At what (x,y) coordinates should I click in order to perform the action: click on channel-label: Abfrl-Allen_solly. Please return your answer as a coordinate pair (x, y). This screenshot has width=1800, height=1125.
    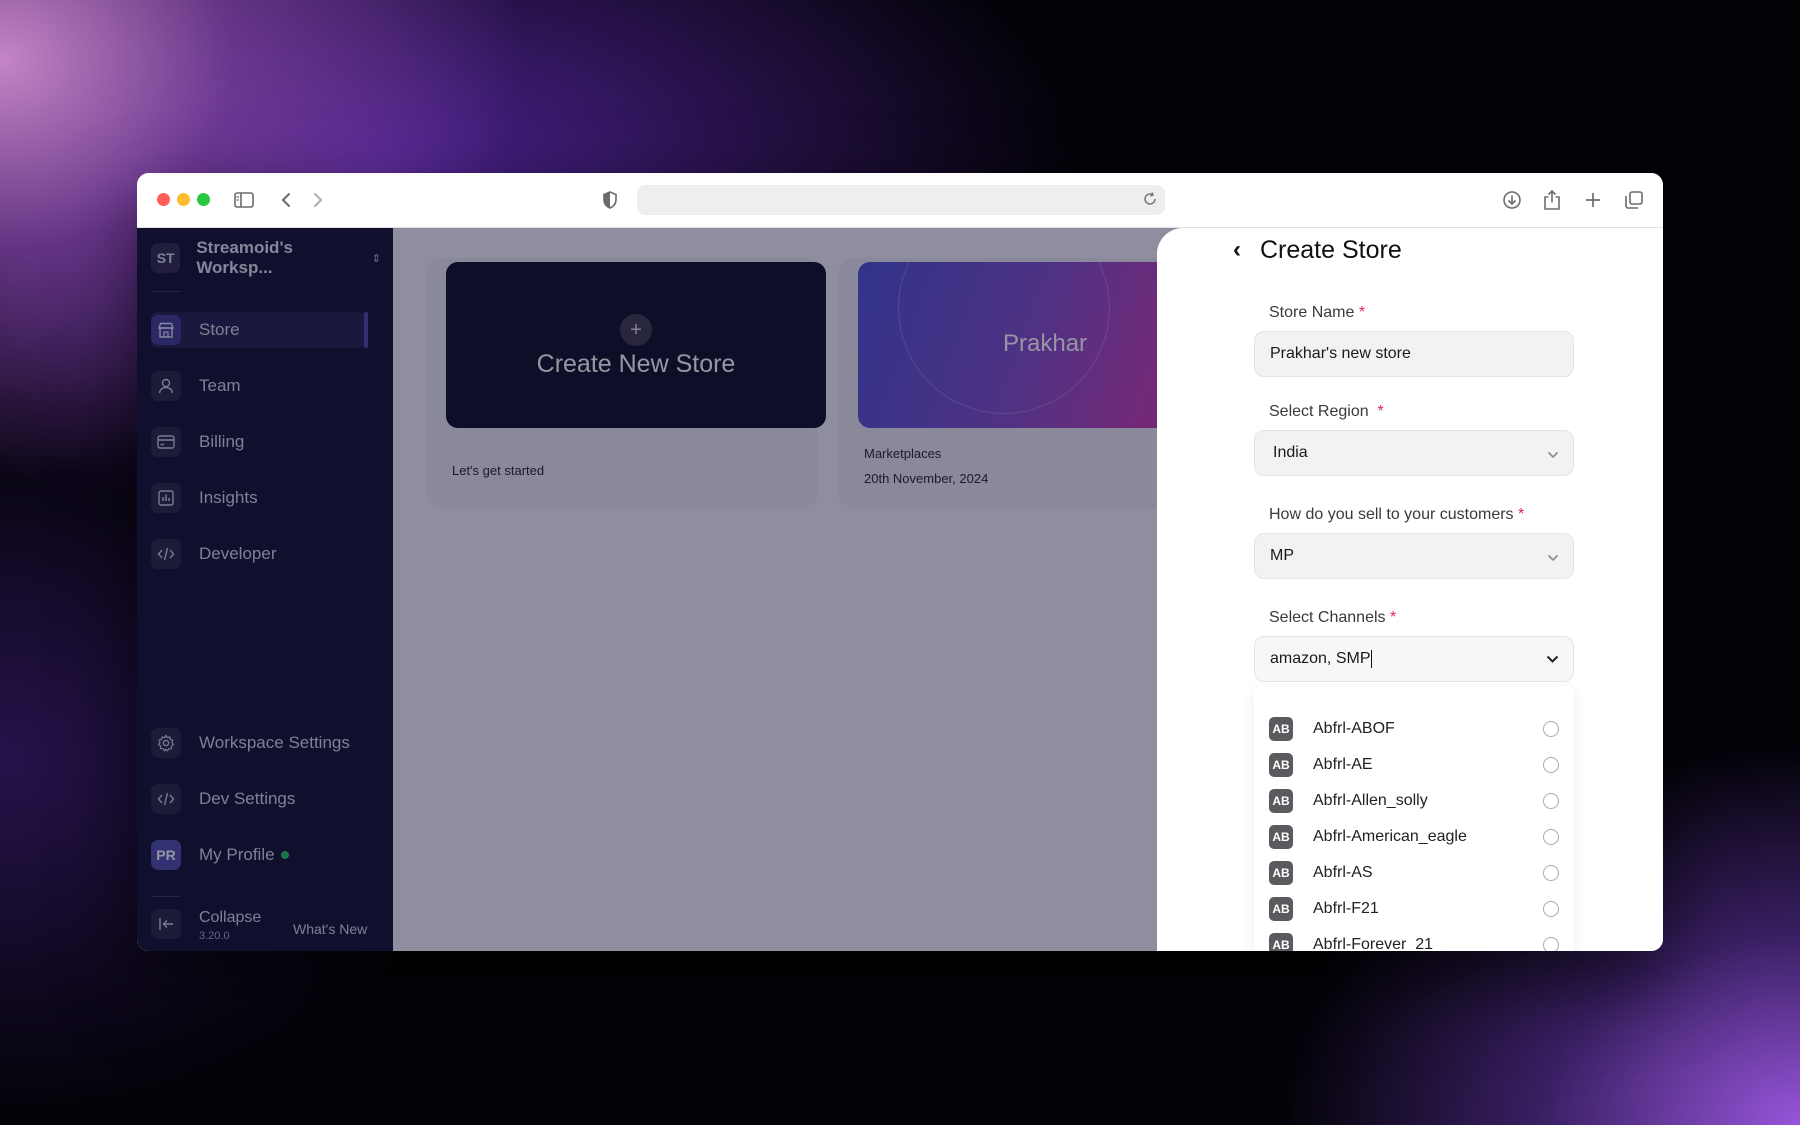
    Looking at the image, I should click on (1370, 800).